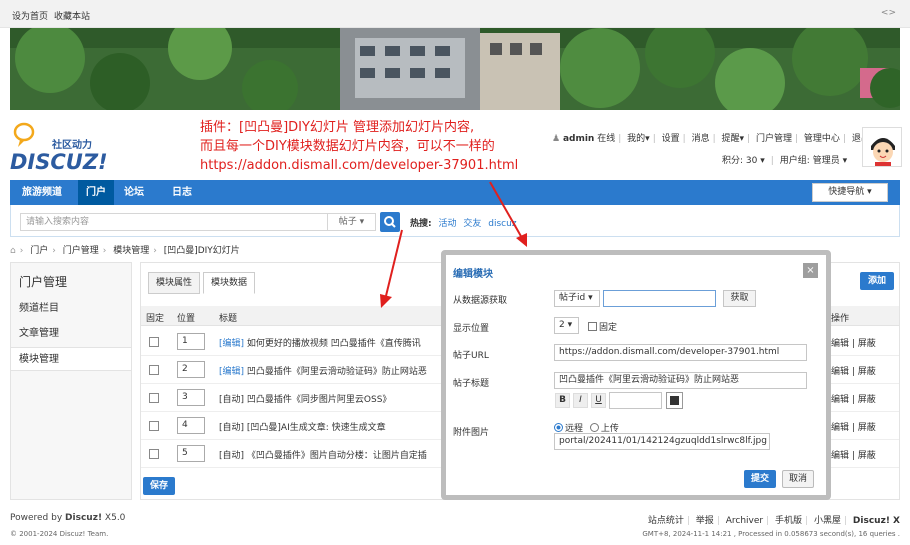  What do you see at coordinates (598, 400) in the screenshot?
I see `underline-button: U` at bounding box center [598, 400].